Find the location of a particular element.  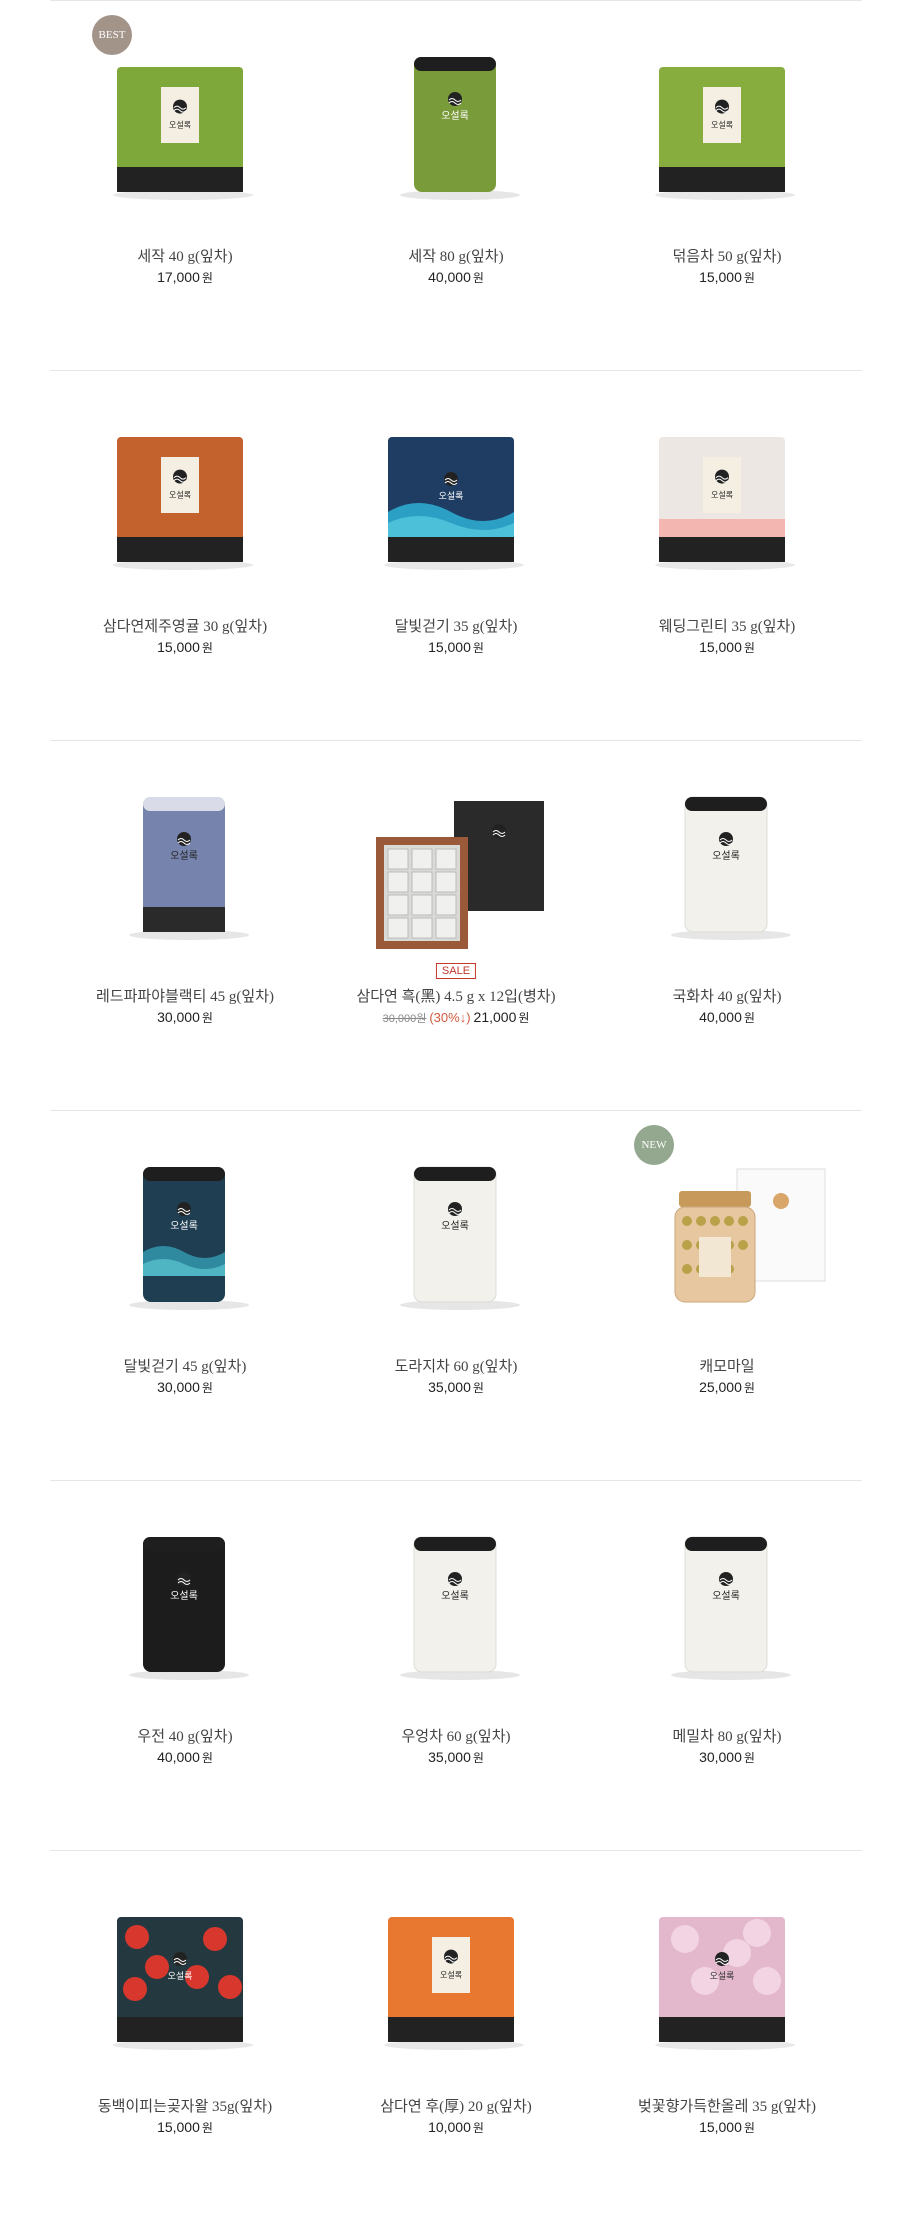

product-price: 30,000원 (30%↓) 21,000 원 is located at coordinates (456, 1017).